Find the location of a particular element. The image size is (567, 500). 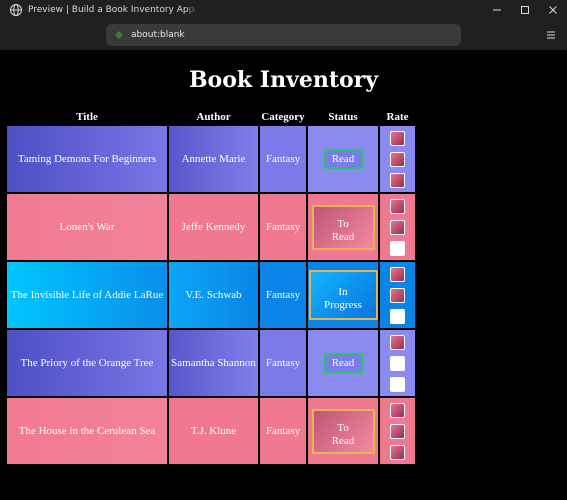

status-button: In Progress is located at coordinates (343, 295).